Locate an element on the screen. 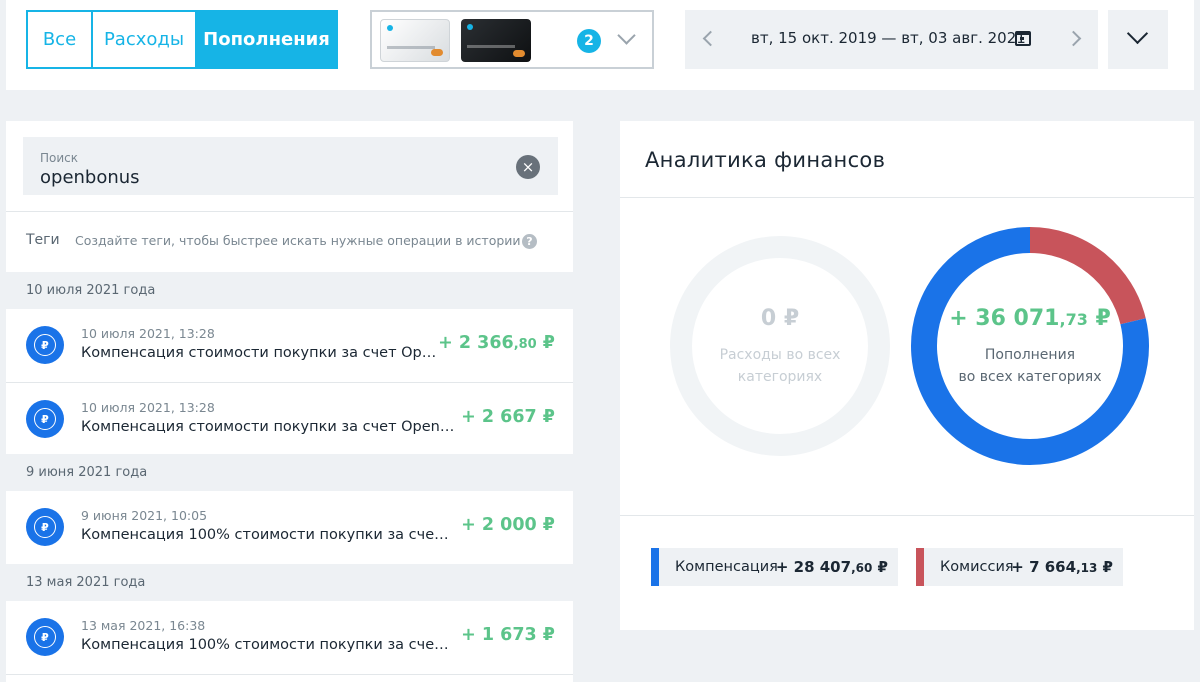 This screenshot has width=1200, height=682. date-range-picker: вт, 15 окт. 2019 — вт, 03 авг. 2021 is located at coordinates (891, 39).